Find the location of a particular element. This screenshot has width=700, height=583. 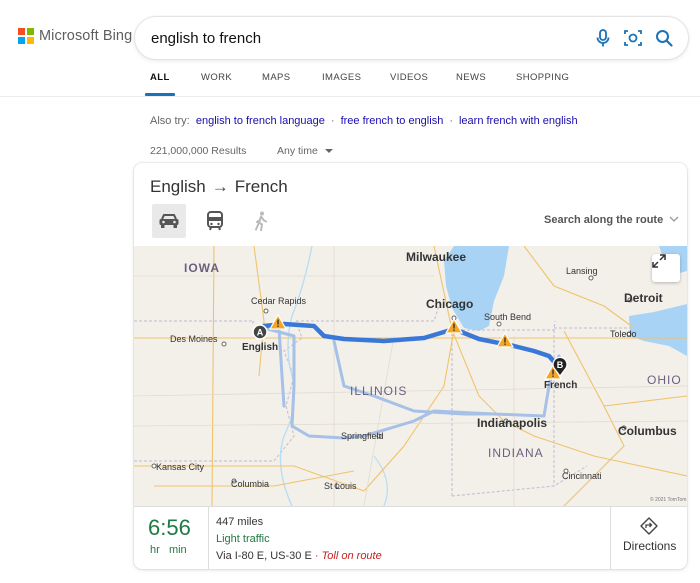

route-via: Via I-80 E, US-30 E is located at coordinates (264, 556).